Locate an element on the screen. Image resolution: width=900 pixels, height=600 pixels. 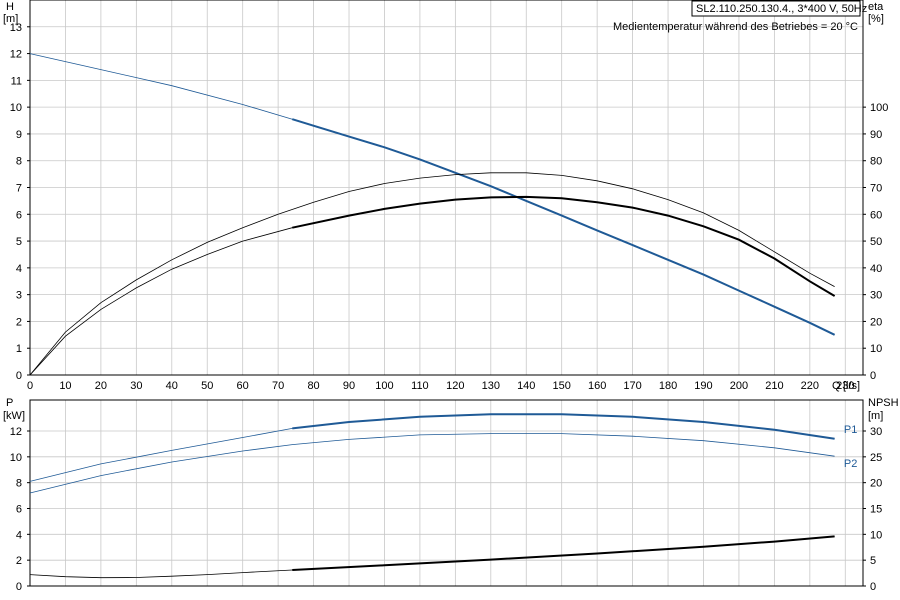
axis-label-right: NPSH is located at coordinates (883, 403).